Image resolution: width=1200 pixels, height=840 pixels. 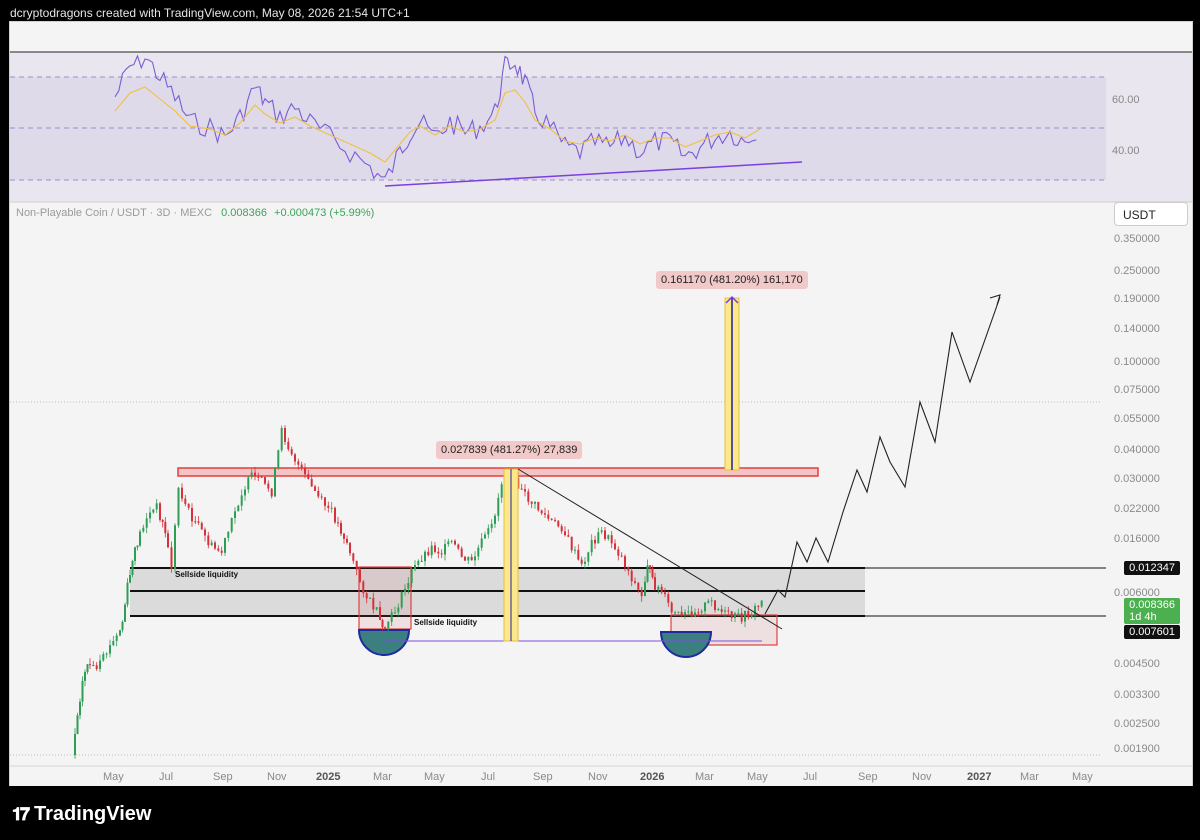 I want to click on price-axis-label: 0.100000, so click(x=1137, y=362).